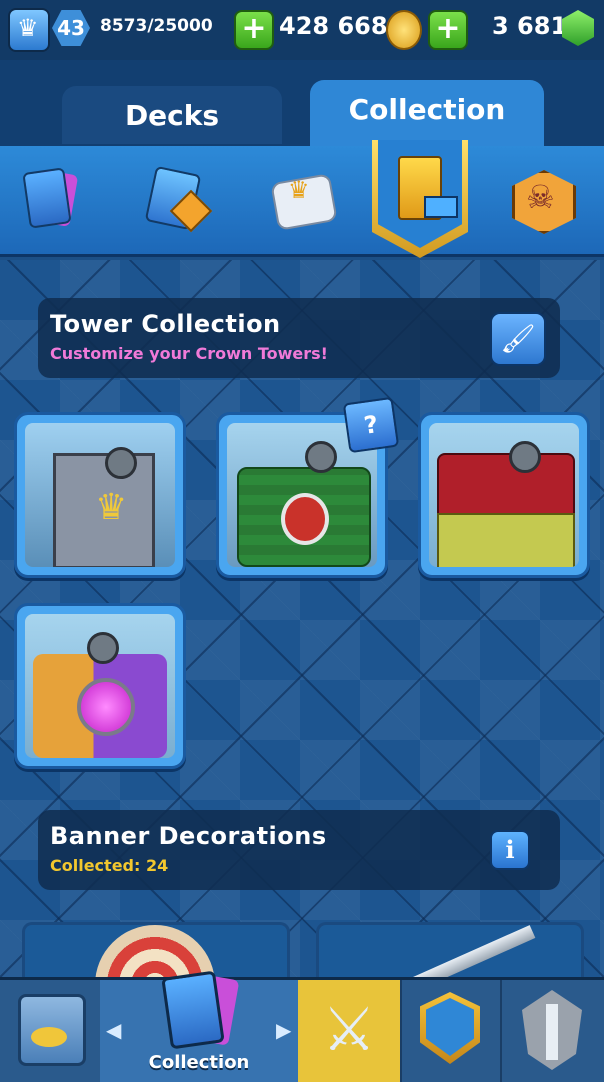 The image size is (604, 1082). Describe the element at coordinates (427, 115) in the screenshot. I see `tab-collection: Collection` at that location.